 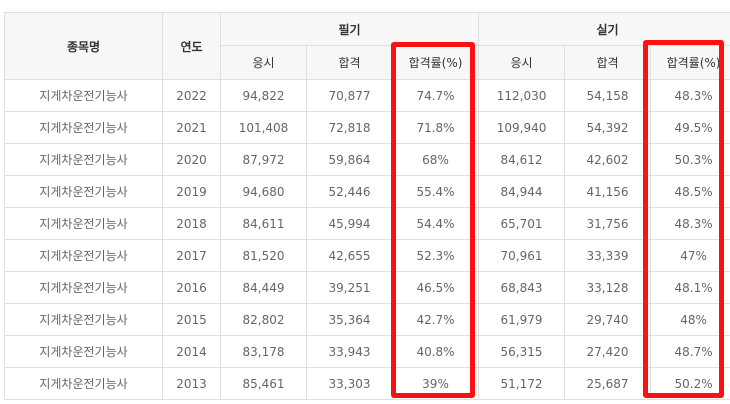 What do you see at coordinates (690, 287) in the screenshot?
I see `cell-practical-rate: 48.1%` at bounding box center [690, 287].